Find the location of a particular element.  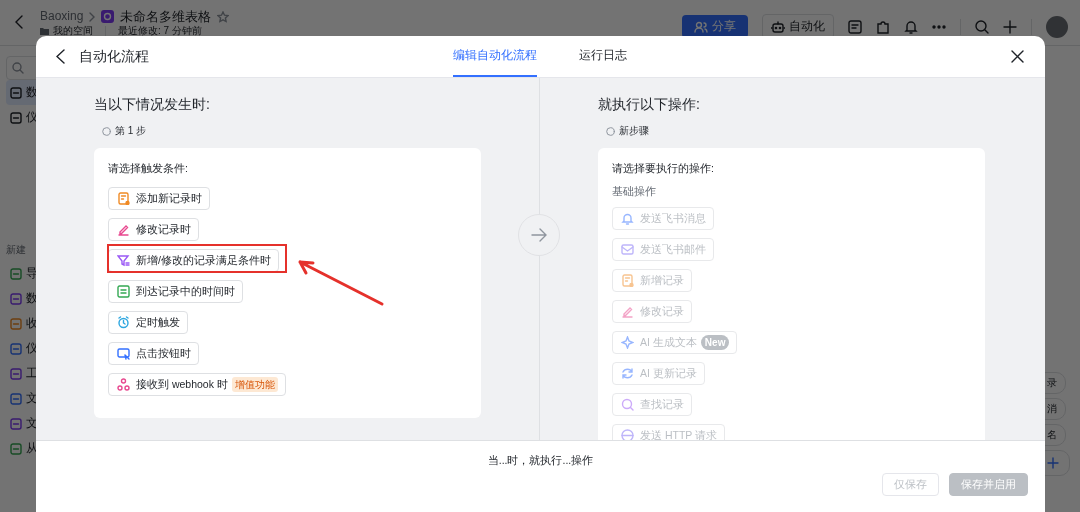

table-icon is located at coordinates (108, 16).